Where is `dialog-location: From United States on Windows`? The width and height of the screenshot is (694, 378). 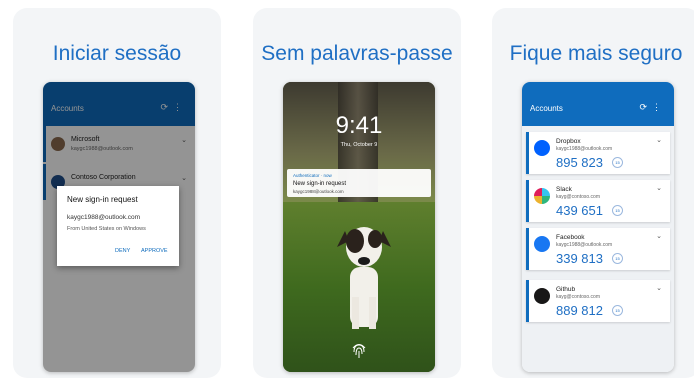
dialog-location: From United States on Windows is located at coordinates (106, 229).